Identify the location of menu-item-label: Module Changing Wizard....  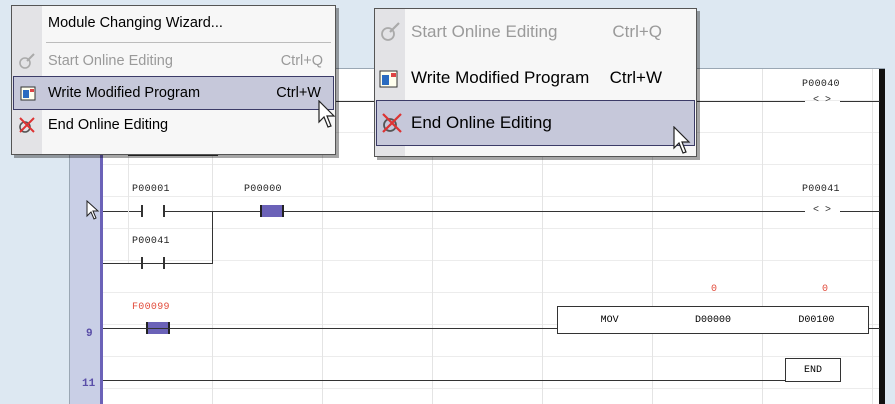
(135, 23).